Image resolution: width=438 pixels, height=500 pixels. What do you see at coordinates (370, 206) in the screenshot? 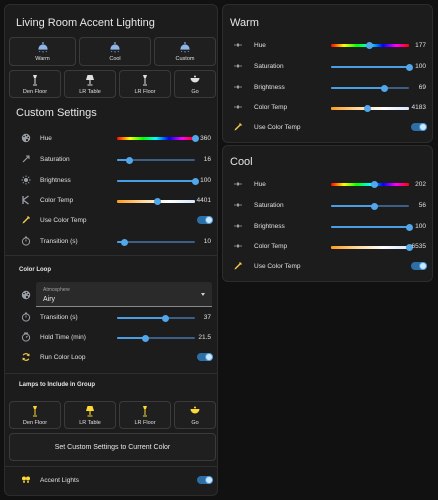
I see `cool-saturation-slider` at bounding box center [370, 206].